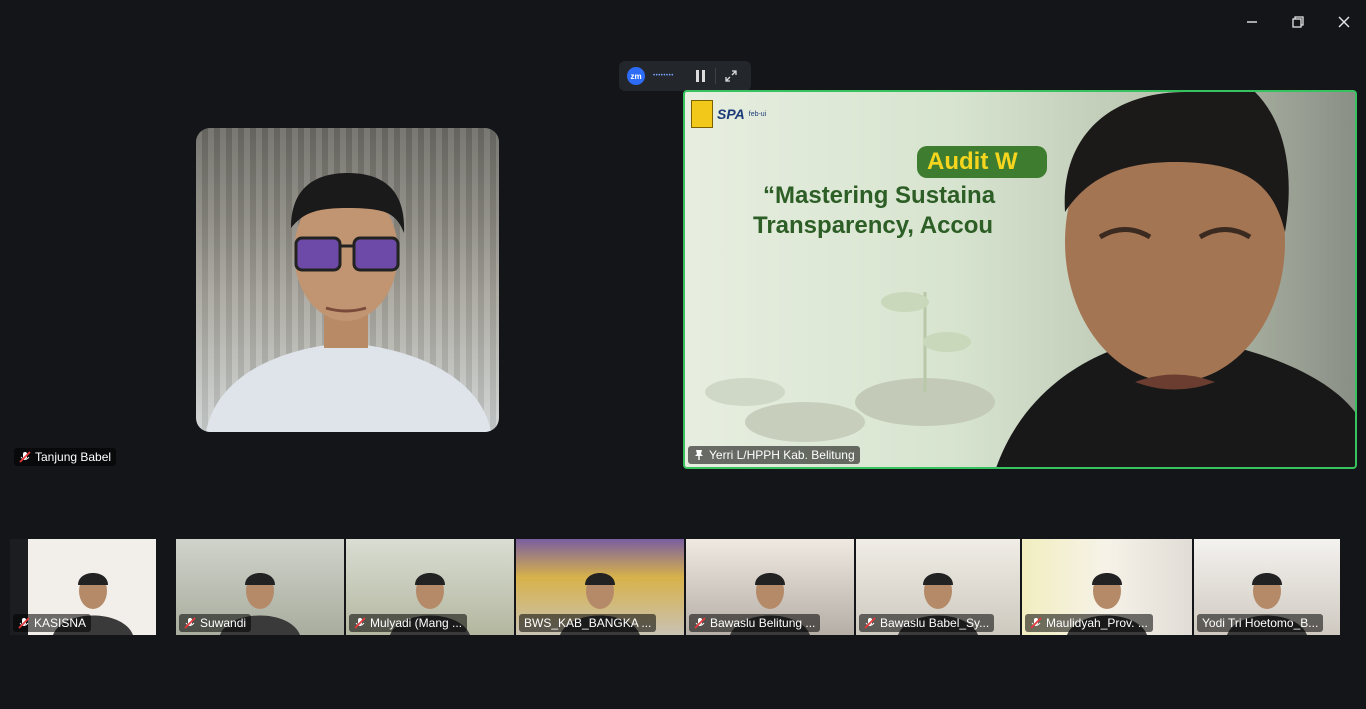 The height and width of the screenshot is (709, 1366). I want to click on slide-logo-sub: feb-ui, so click(757, 114).